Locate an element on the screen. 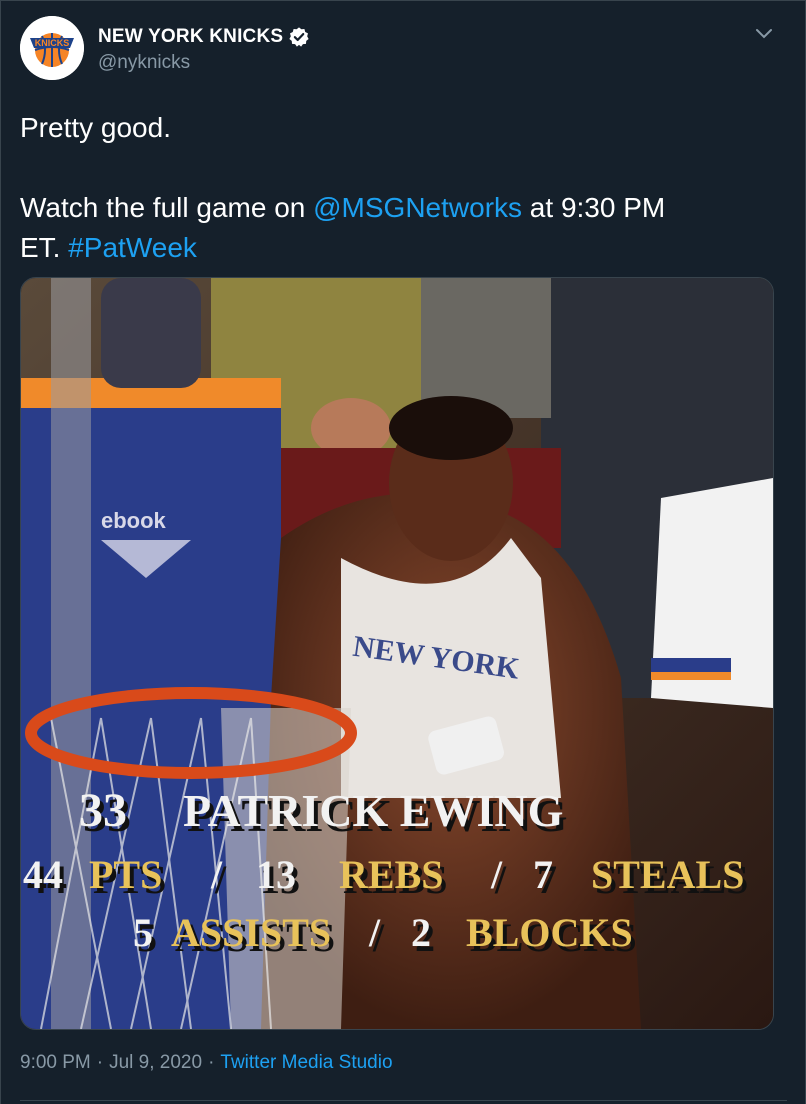 The height and width of the screenshot is (1104, 806). stat-assists-label: ASSISTS is located at coordinates (251, 932).